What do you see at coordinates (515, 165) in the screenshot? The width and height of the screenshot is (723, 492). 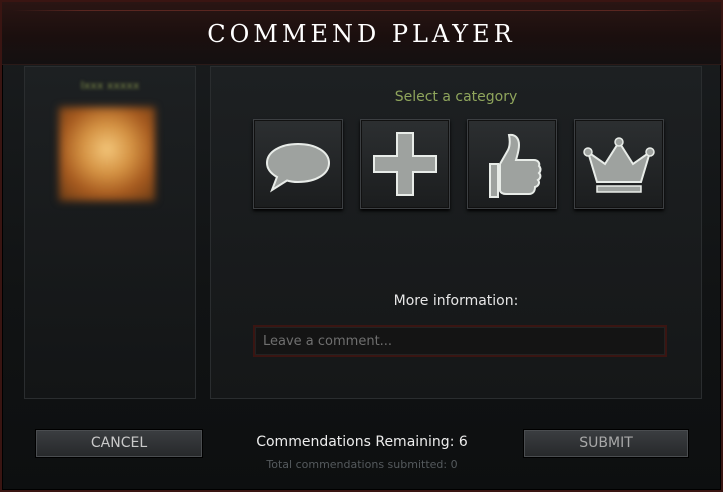 I see `thumbs-up-icon` at bounding box center [515, 165].